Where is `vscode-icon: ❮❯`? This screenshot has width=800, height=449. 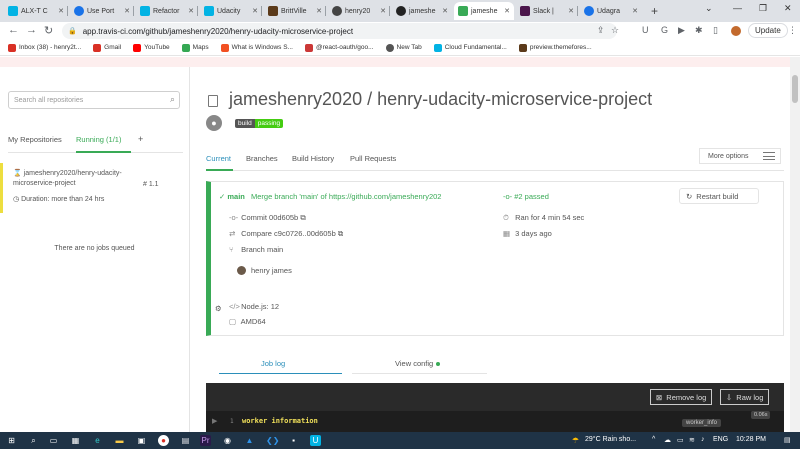
vscode-icon: ❮❯ is located at coordinates (272, 440).